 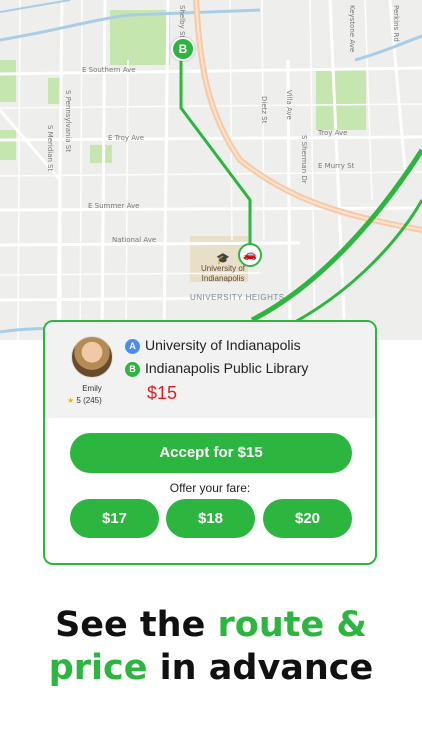 I want to click on street-label: E Southern Ave, so click(x=109, y=70).